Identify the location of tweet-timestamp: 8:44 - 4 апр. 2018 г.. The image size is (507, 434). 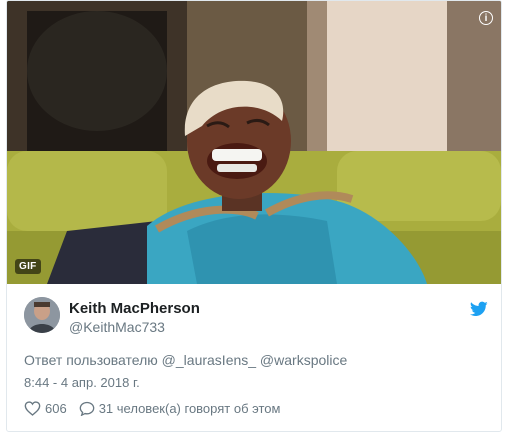
(82, 382).